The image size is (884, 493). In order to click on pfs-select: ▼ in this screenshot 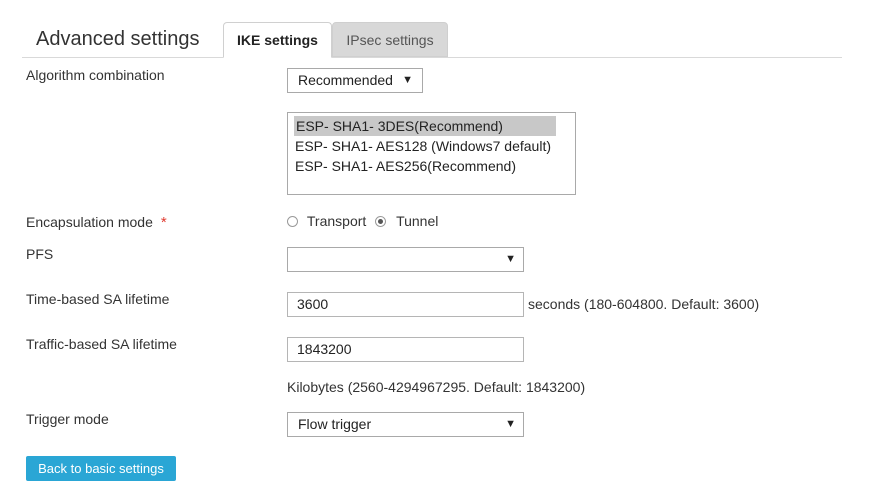, I will do `click(405, 259)`.